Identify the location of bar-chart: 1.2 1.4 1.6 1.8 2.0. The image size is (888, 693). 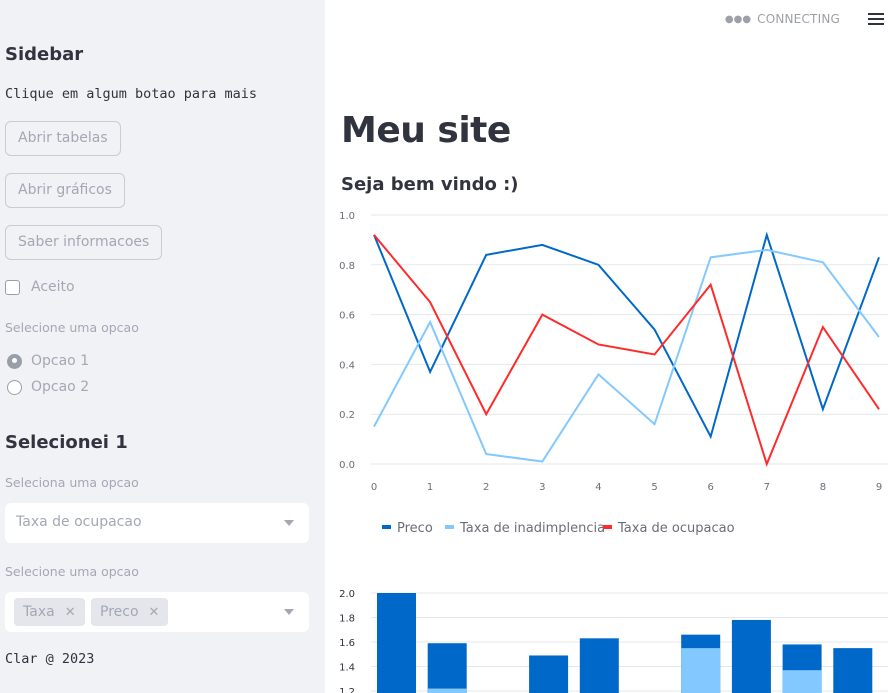
(613, 641).